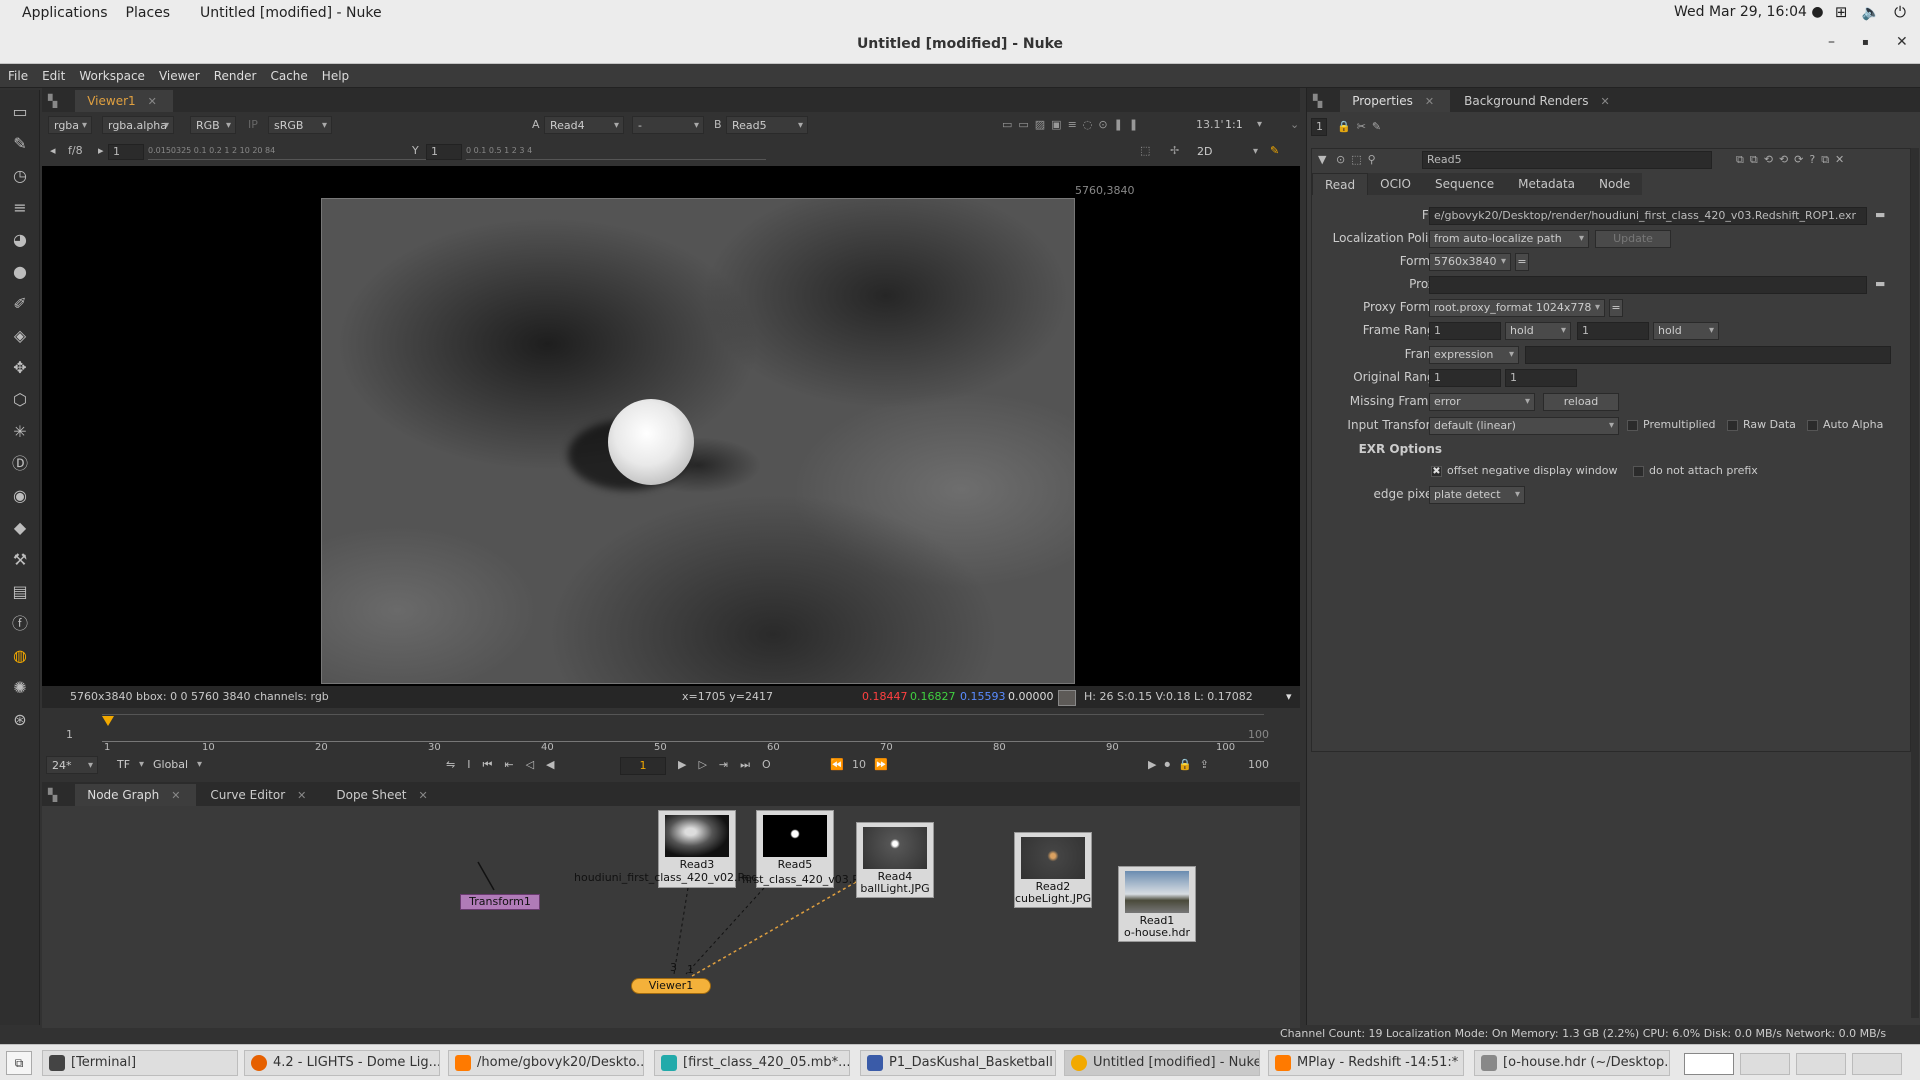 The width and height of the screenshot is (1920, 1080). I want to click on before-dropdown: hold, so click(1538, 331).